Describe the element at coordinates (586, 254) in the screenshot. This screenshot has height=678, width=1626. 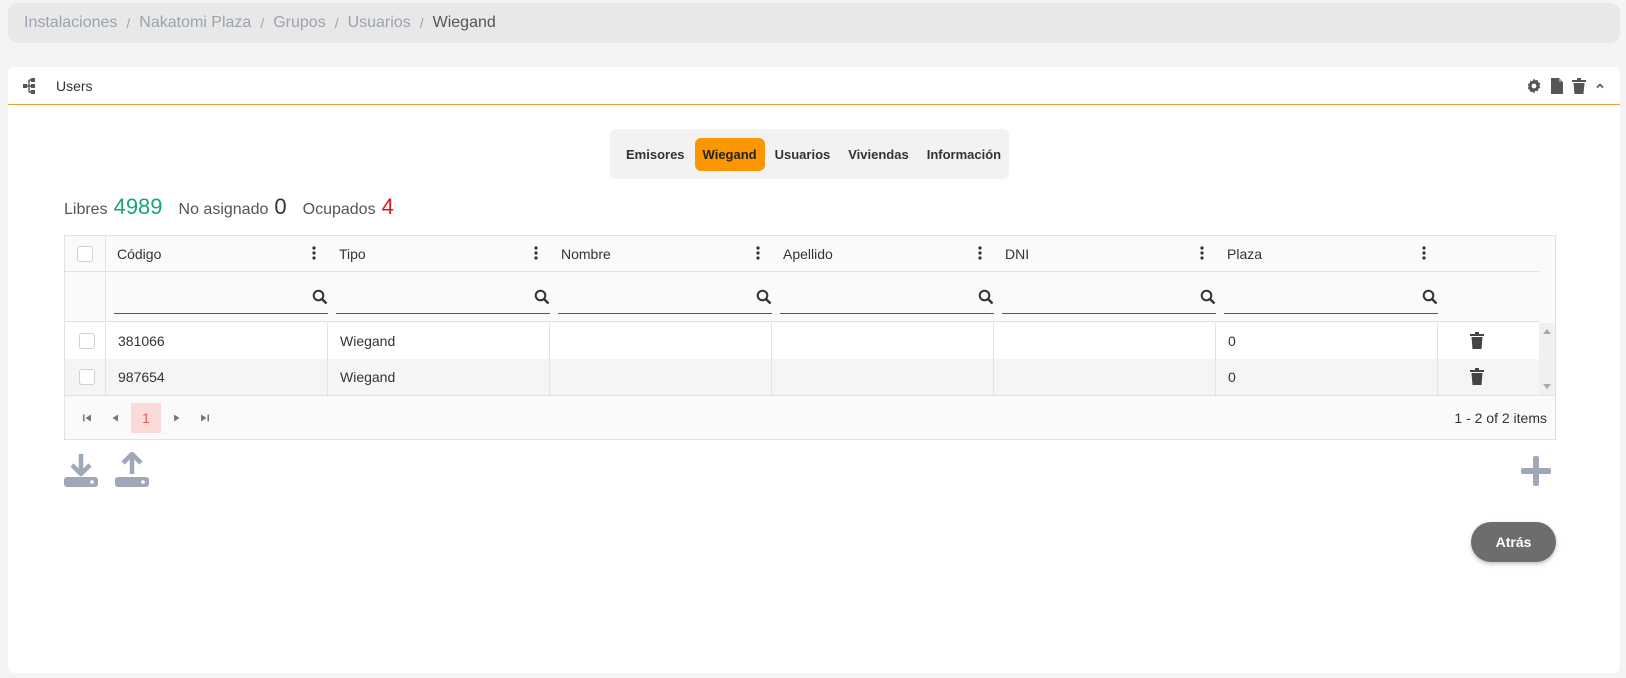
I see `column-label: Nombre` at that location.